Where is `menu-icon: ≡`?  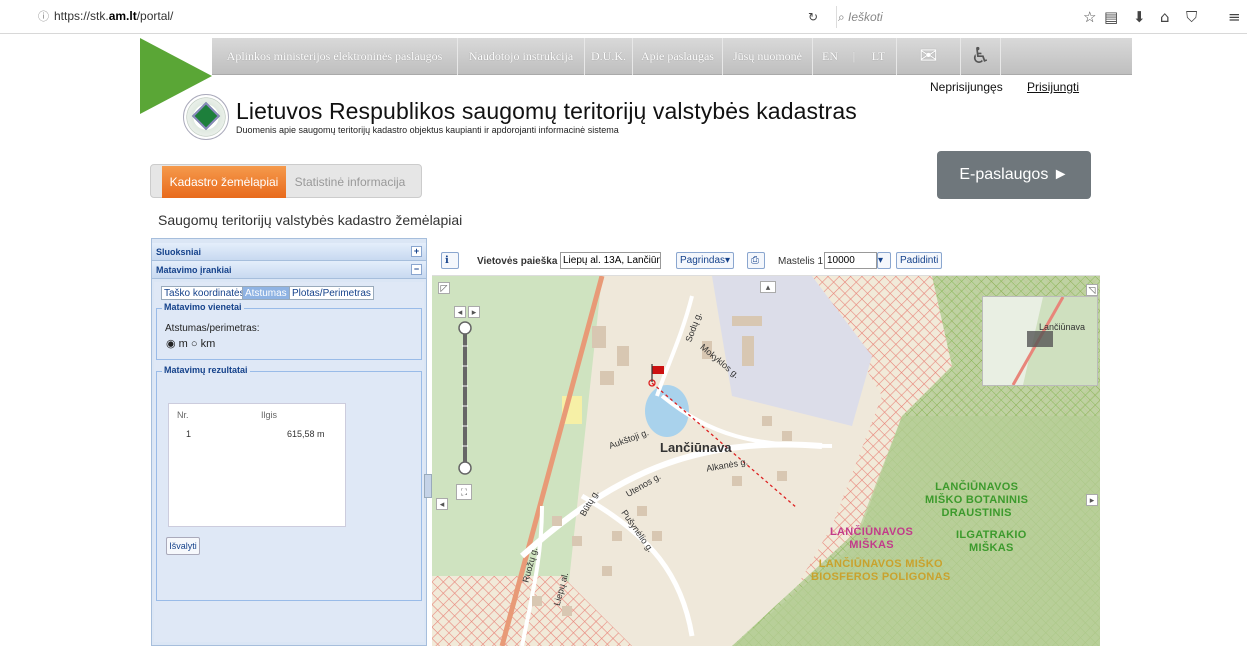
menu-icon: ≡ is located at coordinates (1234, 17).